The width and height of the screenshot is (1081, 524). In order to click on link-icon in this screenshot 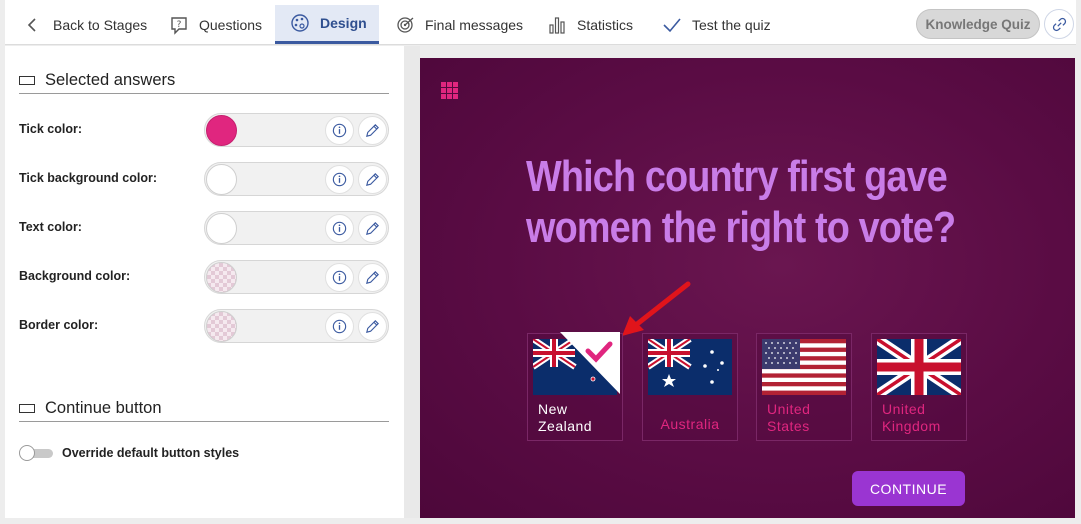, I will do `click(1059, 24)`.